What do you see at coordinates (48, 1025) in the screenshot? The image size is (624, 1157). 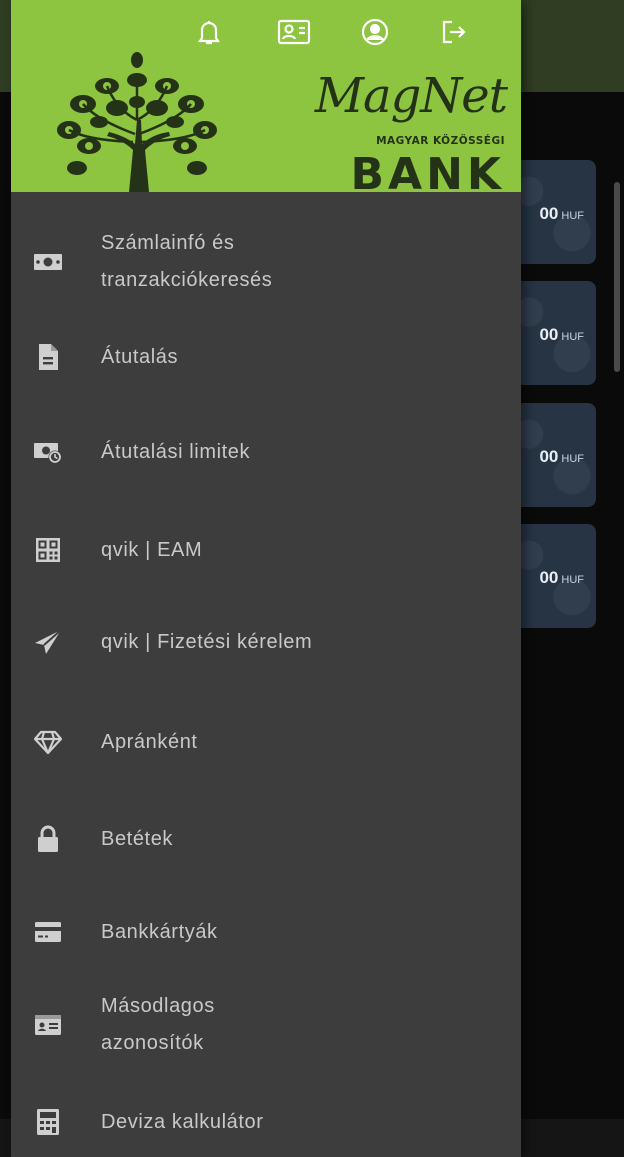 I see `id-card-icon` at bounding box center [48, 1025].